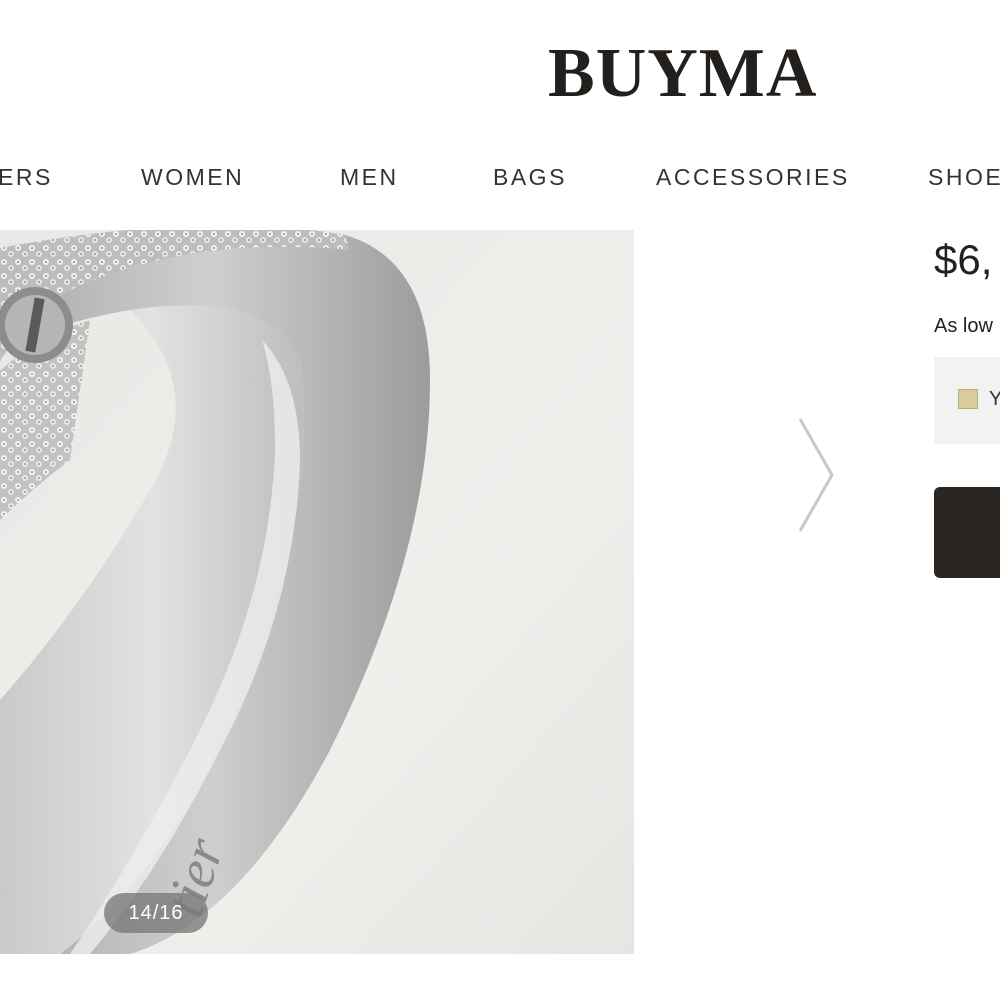  What do you see at coordinates (369, 177) in the screenshot?
I see `nav-item-men: MEN` at bounding box center [369, 177].